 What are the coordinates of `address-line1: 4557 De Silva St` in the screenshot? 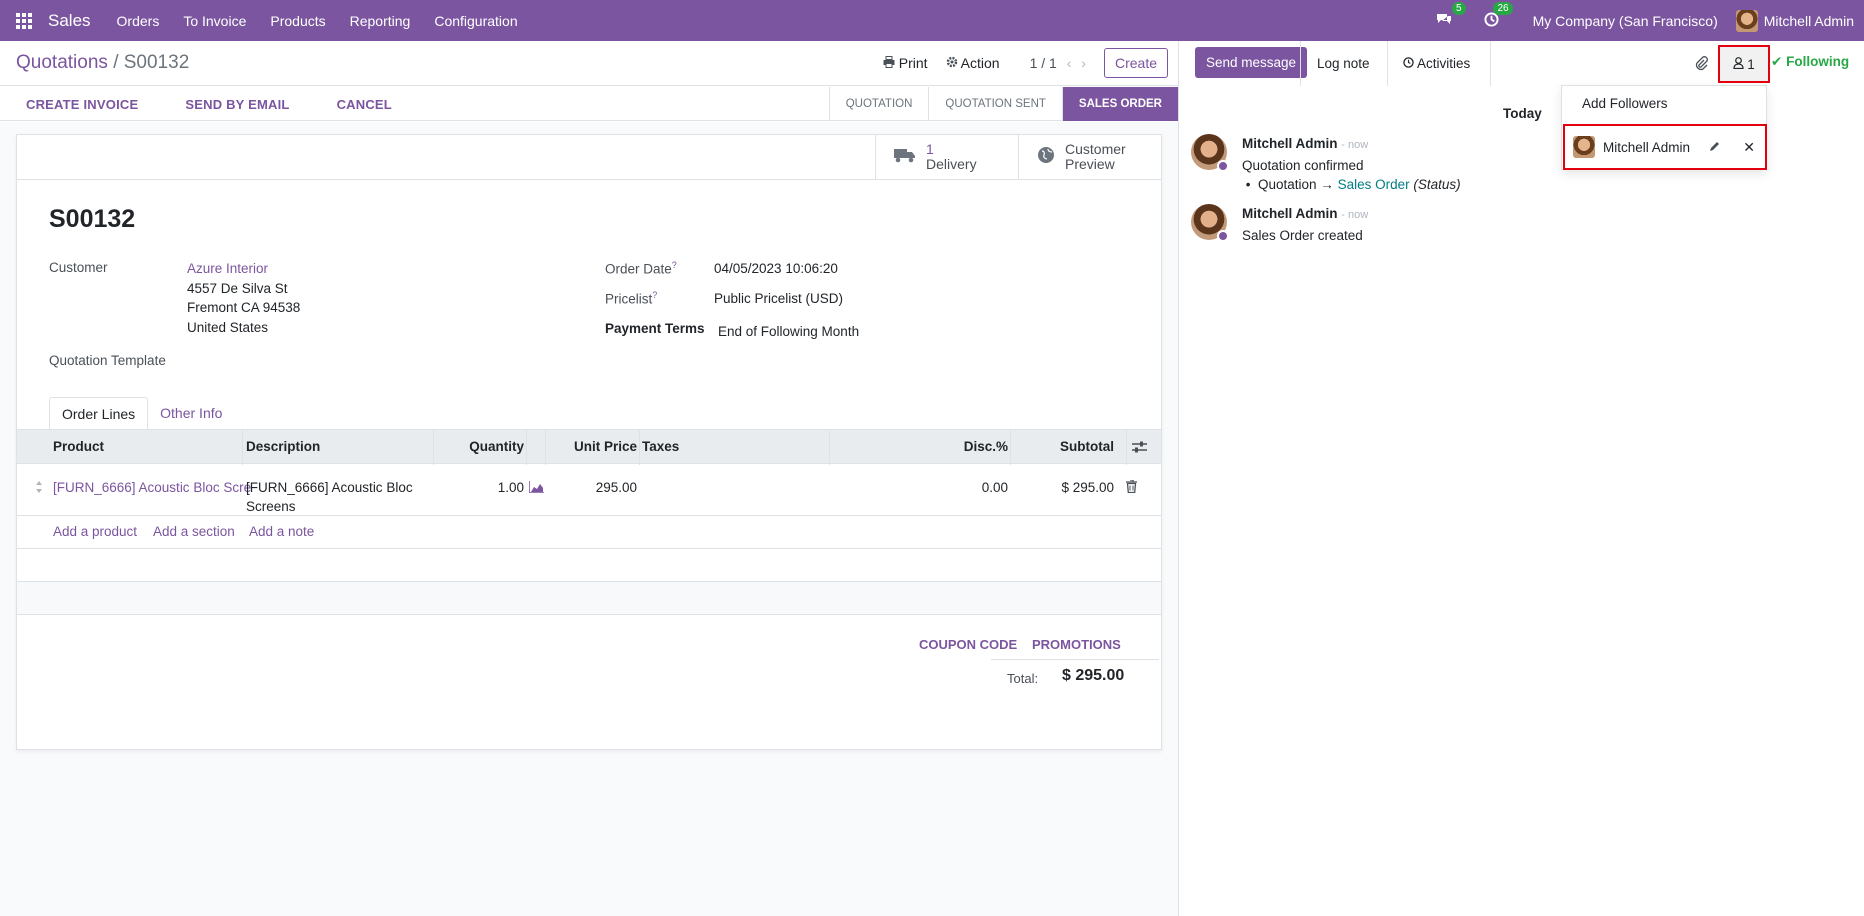 It's located at (237, 288).